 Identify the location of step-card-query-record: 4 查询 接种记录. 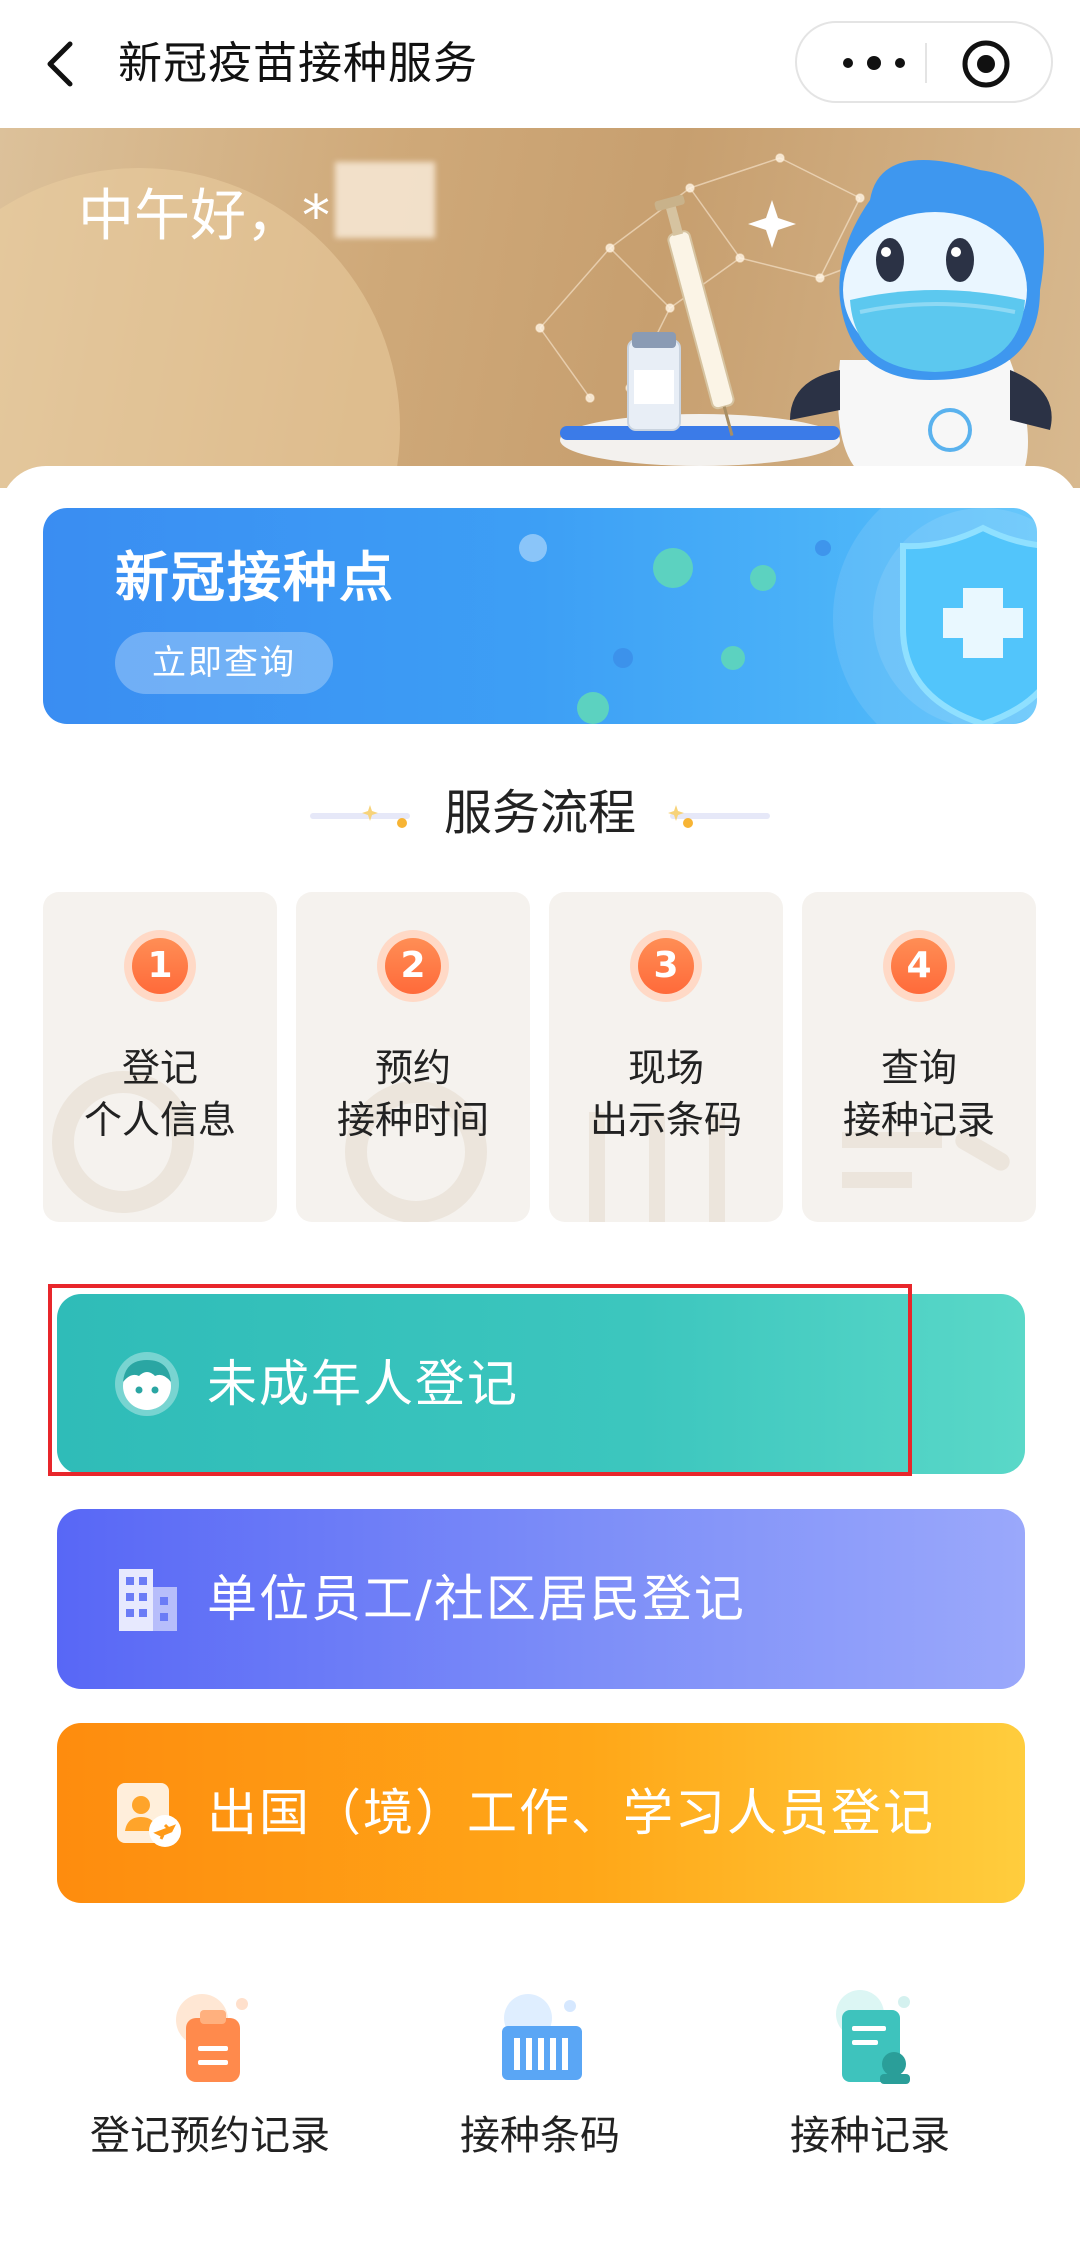
(919, 1057).